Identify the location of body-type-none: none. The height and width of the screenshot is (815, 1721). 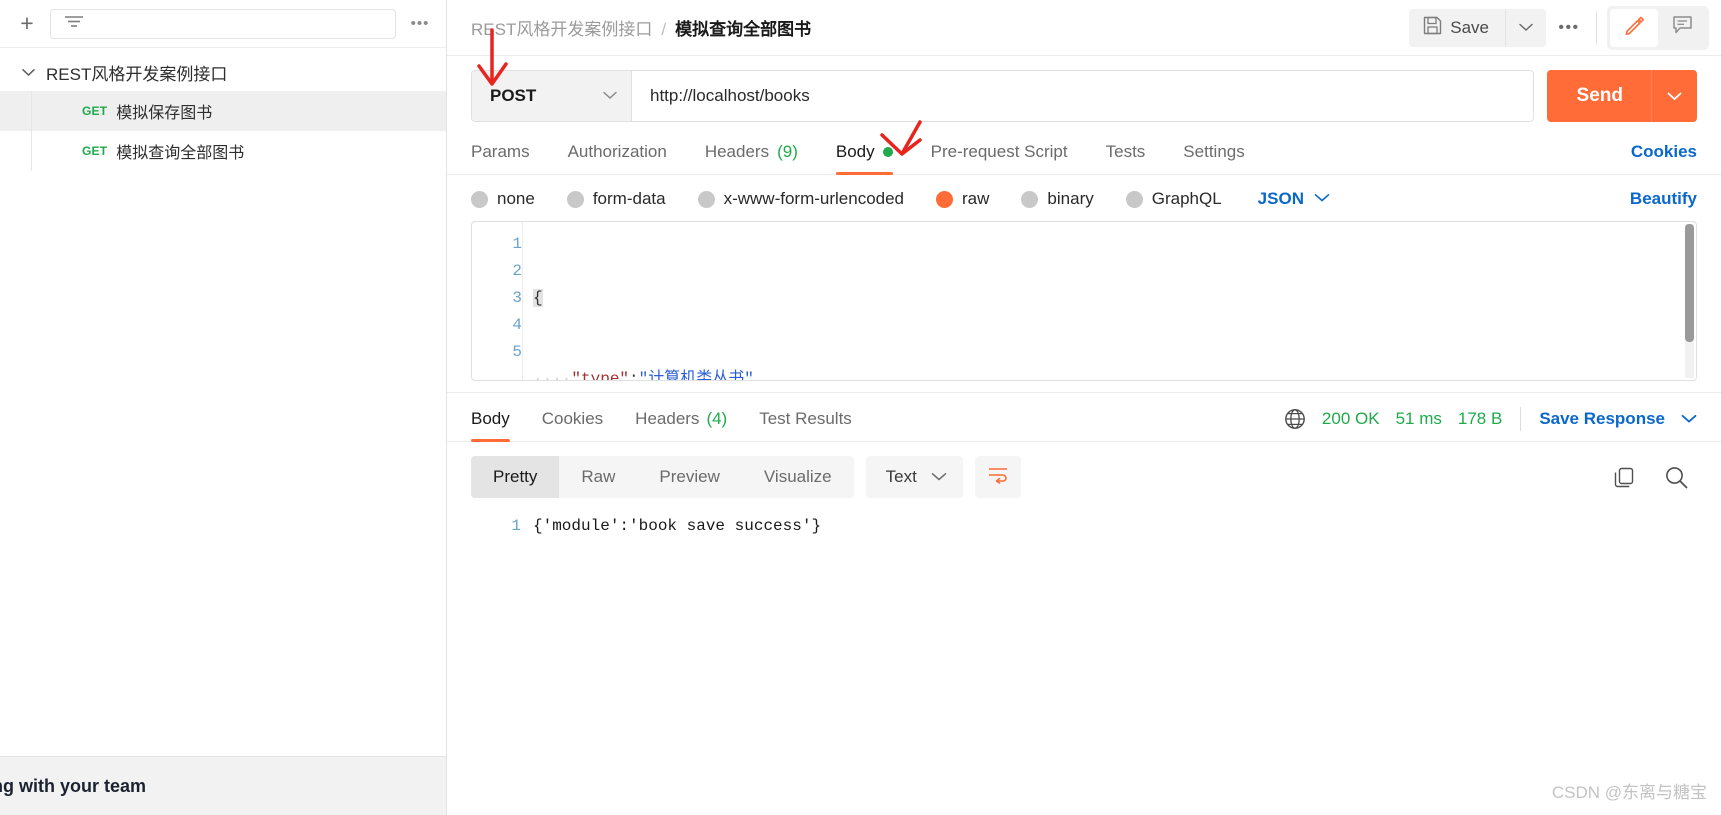
(503, 199).